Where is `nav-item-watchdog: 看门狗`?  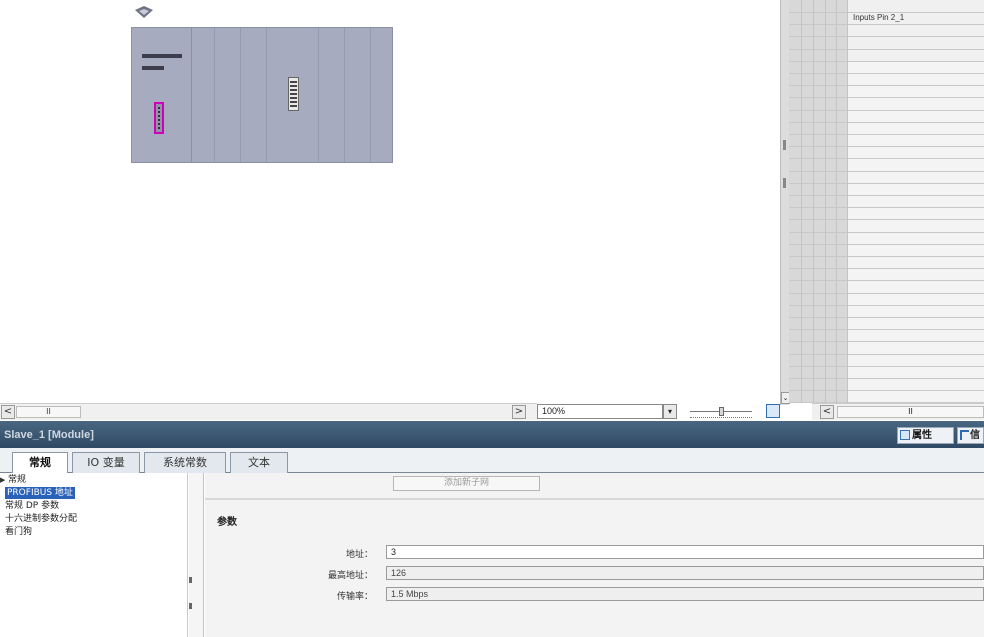 nav-item-watchdog: 看门狗 is located at coordinates (18, 532).